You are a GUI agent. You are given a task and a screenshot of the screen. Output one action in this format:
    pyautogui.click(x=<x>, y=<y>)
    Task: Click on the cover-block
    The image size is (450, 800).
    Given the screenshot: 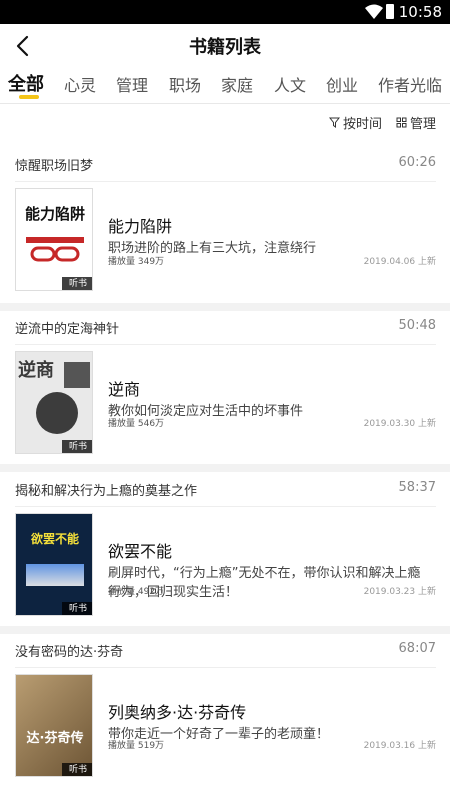 What is the action you would take?
    pyautogui.click(x=77, y=375)
    